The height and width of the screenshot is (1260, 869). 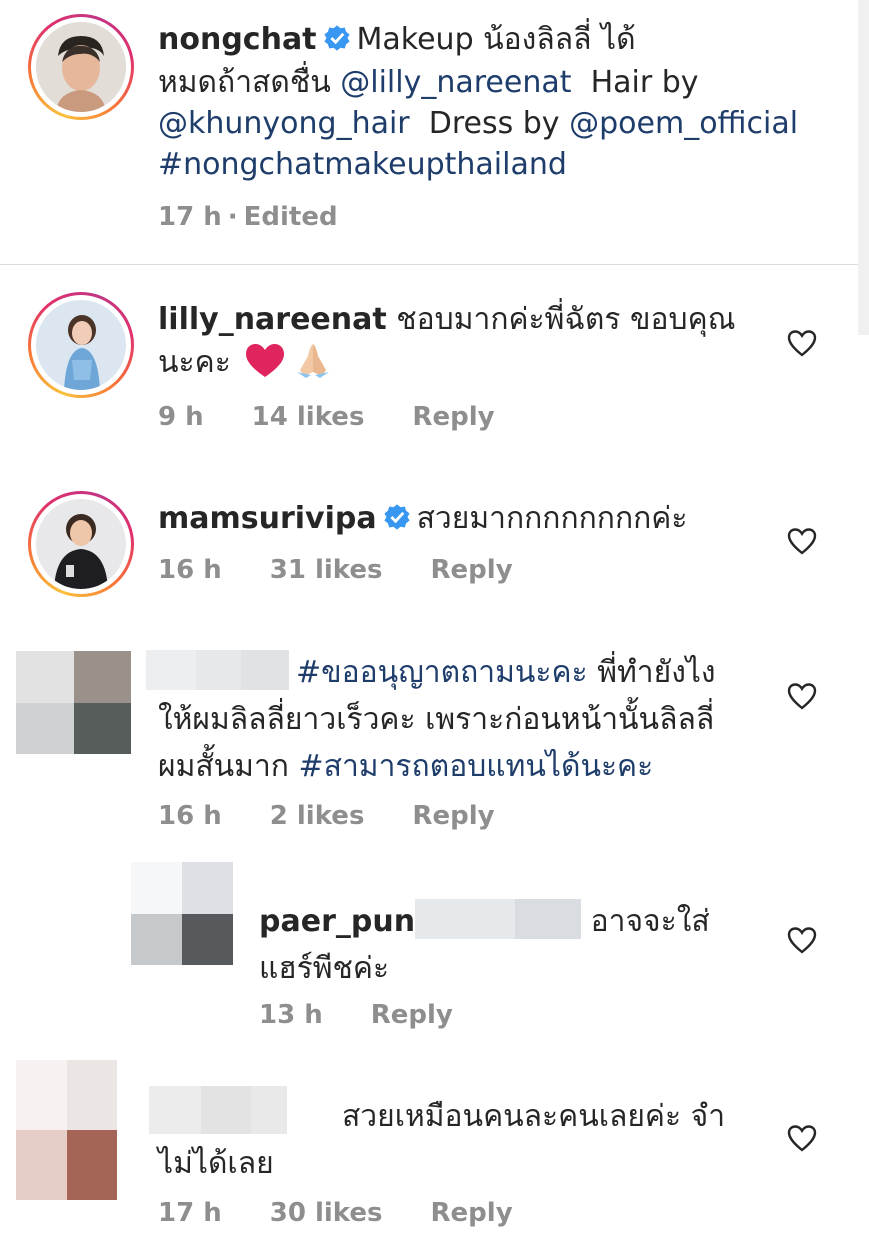 I want to click on comment-2-meta: 16 h 31 likes Reply, so click(x=359, y=570).